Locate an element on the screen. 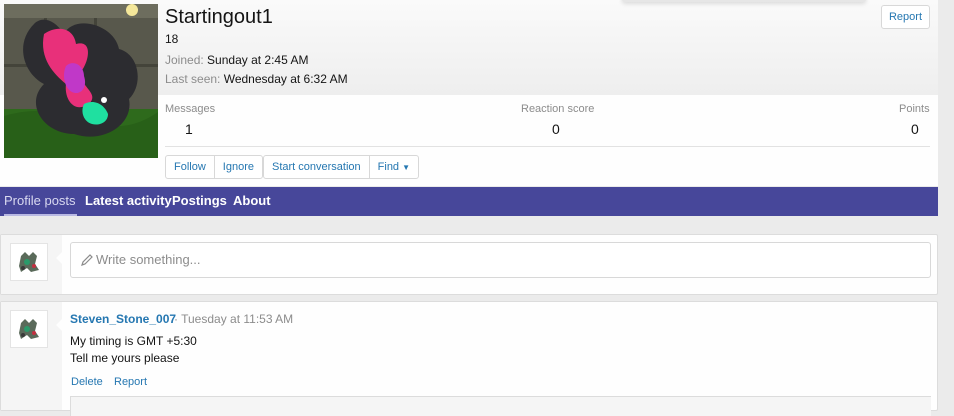 Image resolution: width=954 pixels, height=416 pixels. post-timestamp: · Tuesday at 11:53 AM is located at coordinates (233, 319).